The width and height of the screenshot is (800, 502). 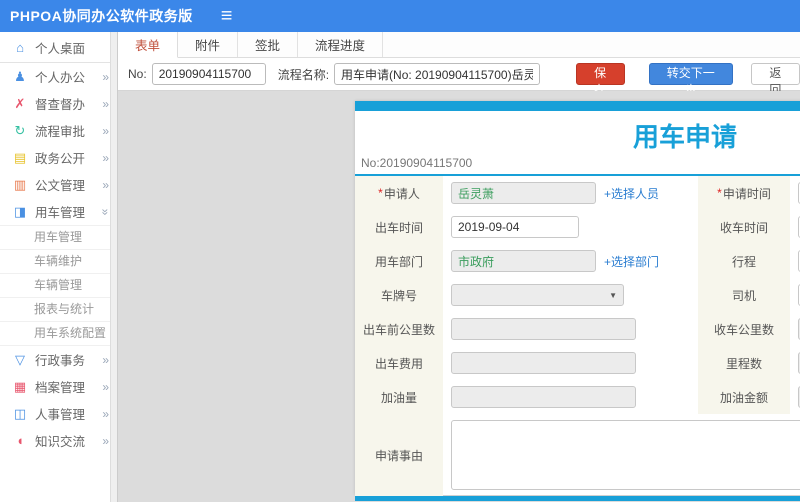 I want to click on applicant-cell: +选择人员, so click(x=570, y=193).